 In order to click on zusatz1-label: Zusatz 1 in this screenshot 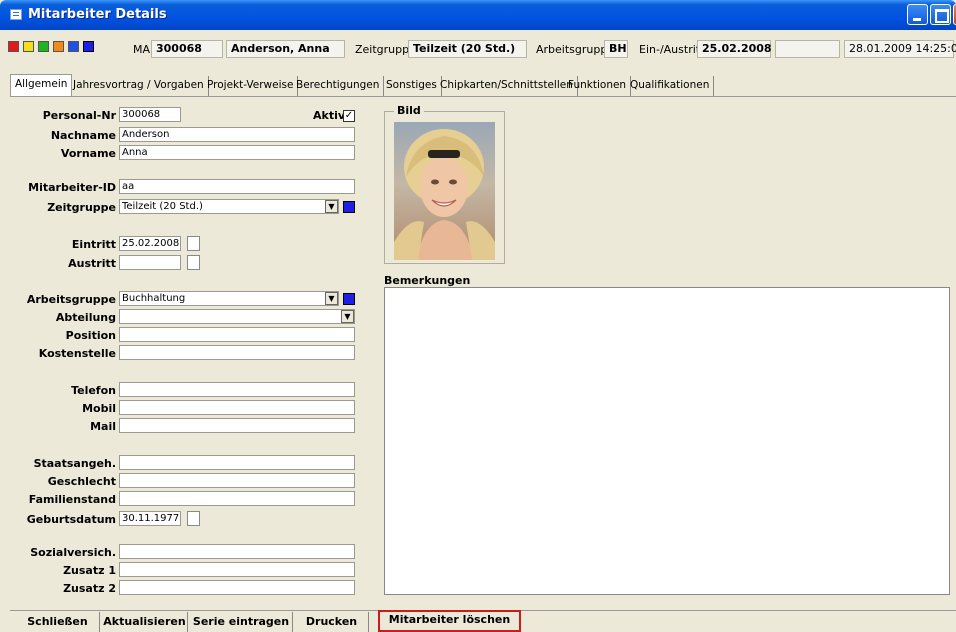, I will do `click(89, 570)`.